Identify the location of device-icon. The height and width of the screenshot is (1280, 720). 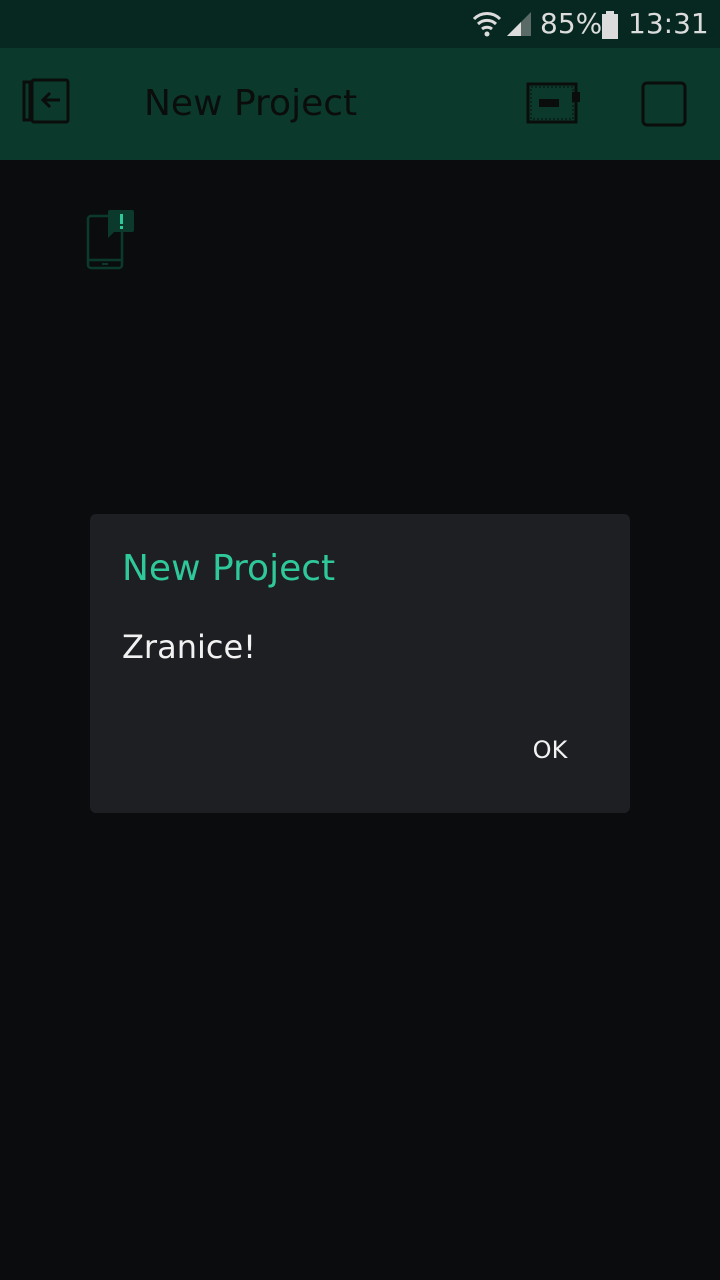
(554, 107).